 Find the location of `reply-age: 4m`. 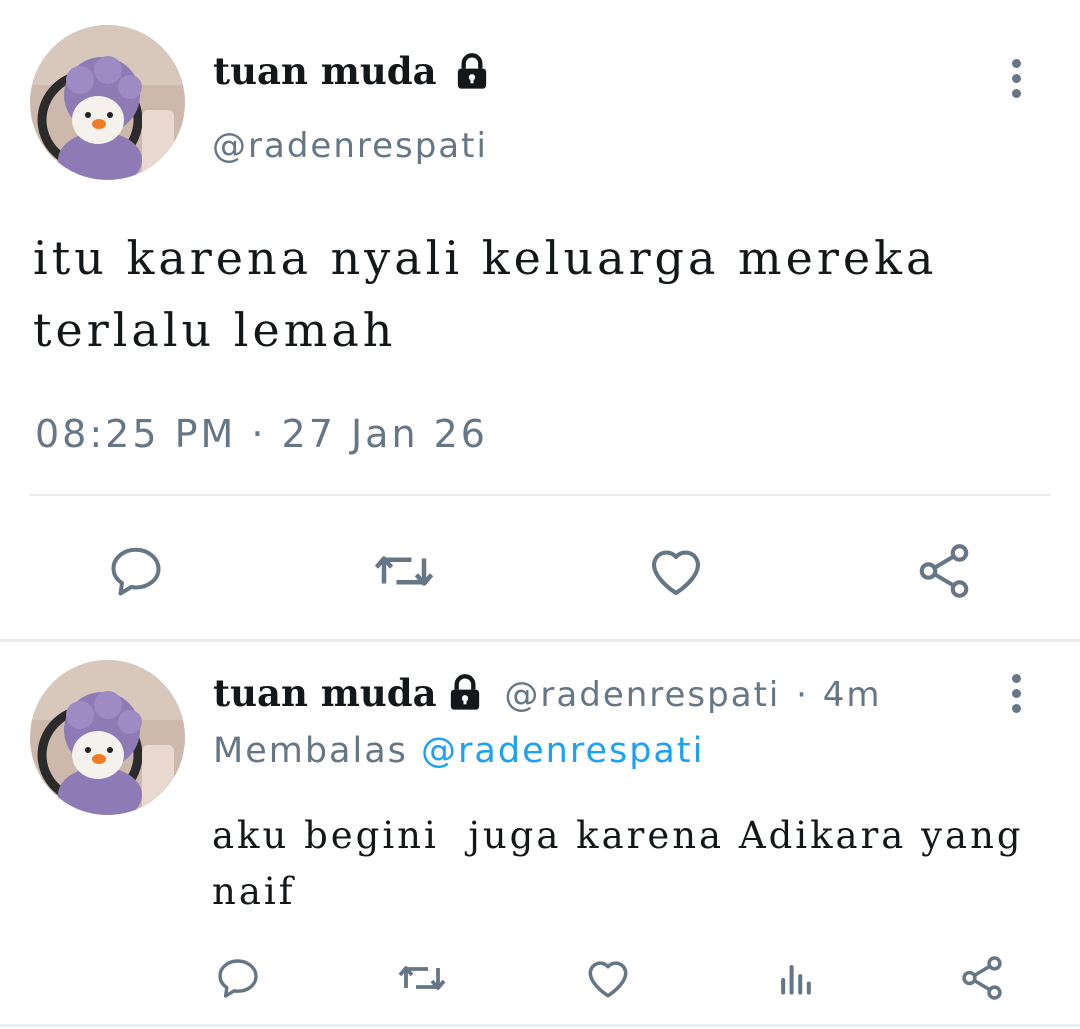

reply-age: 4m is located at coordinates (852, 695).